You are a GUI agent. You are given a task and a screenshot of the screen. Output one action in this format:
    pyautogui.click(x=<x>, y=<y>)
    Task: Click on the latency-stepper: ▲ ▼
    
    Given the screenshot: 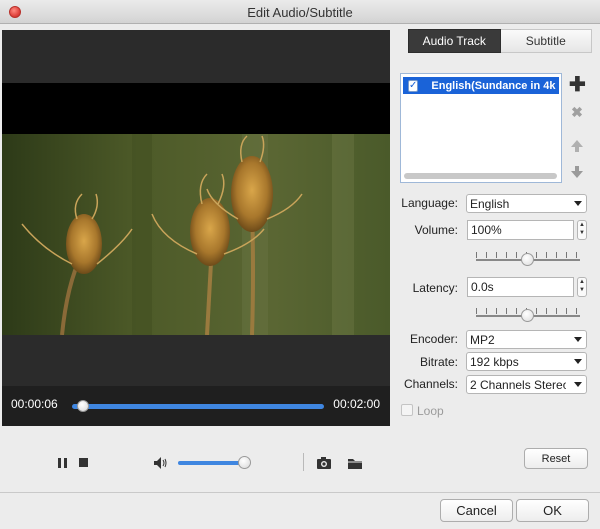 What is the action you would take?
    pyautogui.click(x=582, y=287)
    